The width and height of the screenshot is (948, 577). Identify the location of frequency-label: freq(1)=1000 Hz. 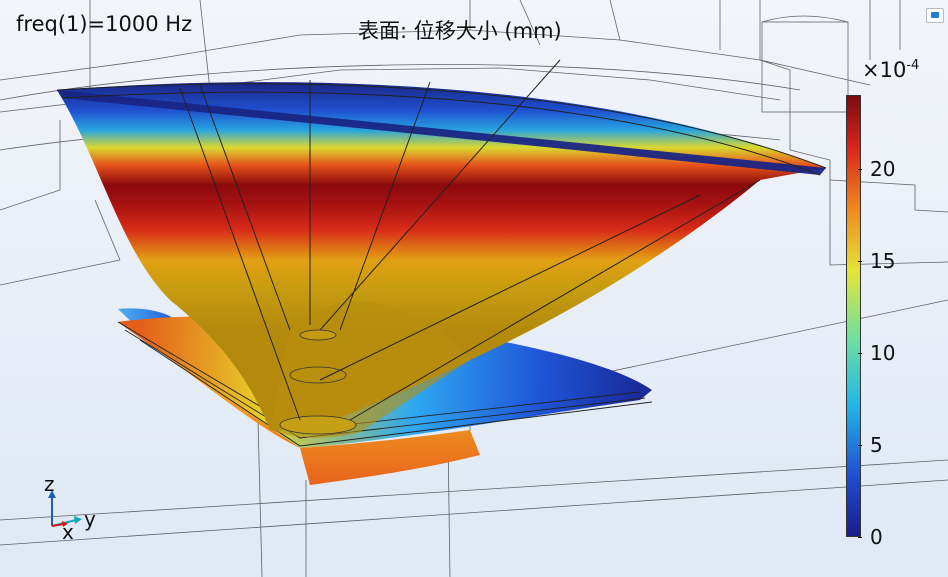
(104, 24).